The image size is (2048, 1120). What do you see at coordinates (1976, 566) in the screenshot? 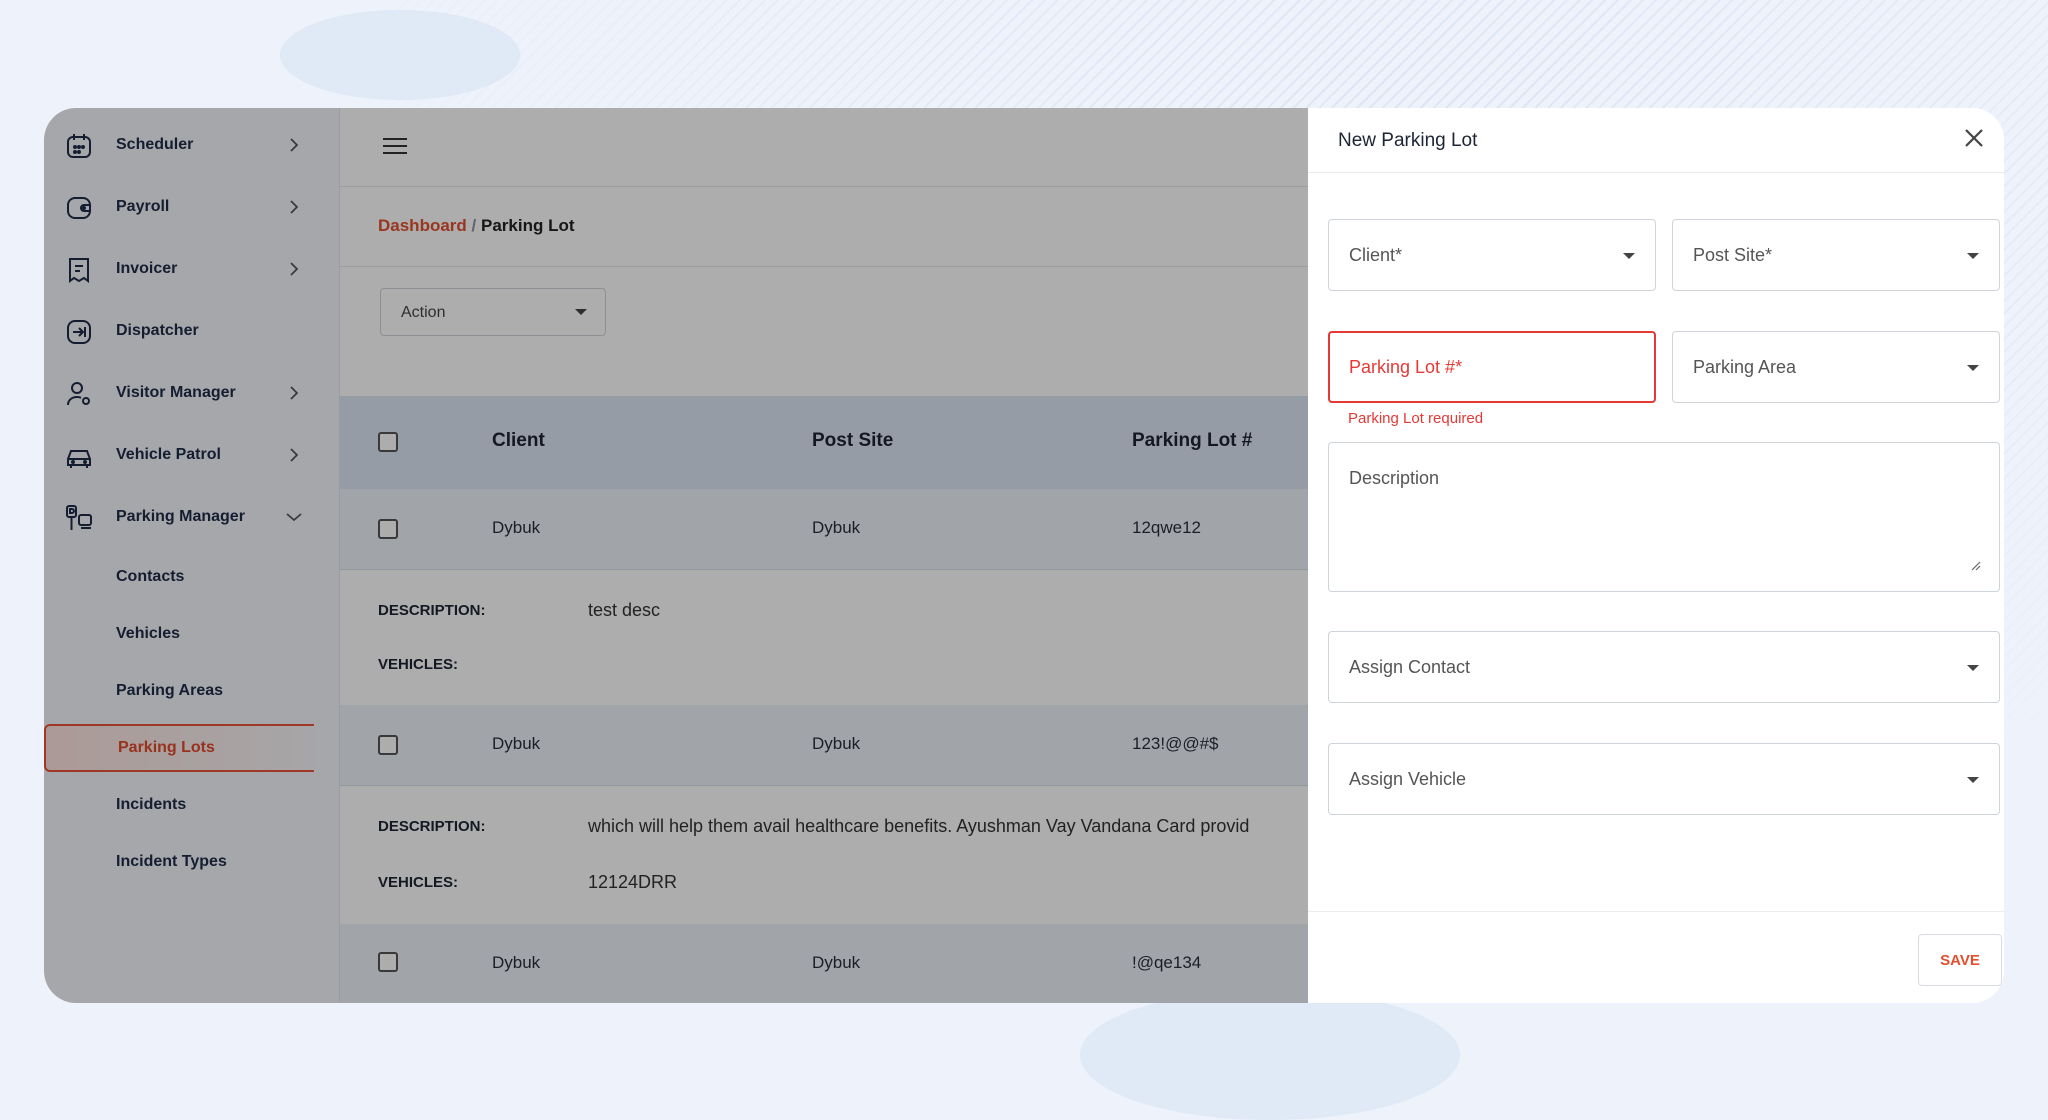
I see `resize-handle-icon` at bounding box center [1976, 566].